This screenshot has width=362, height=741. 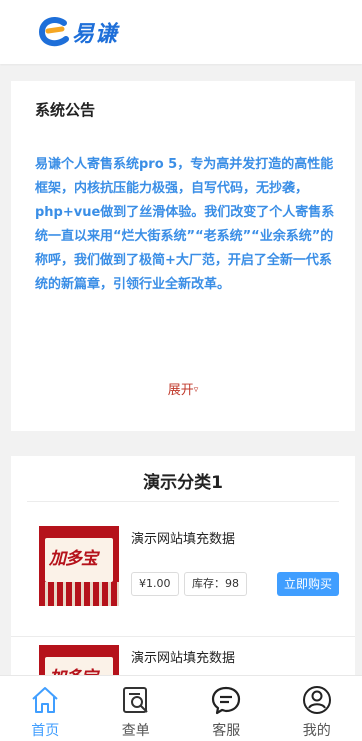 What do you see at coordinates (316, 700) in the screenshot?
I see `user-icon` at bounding box center [316, 700].